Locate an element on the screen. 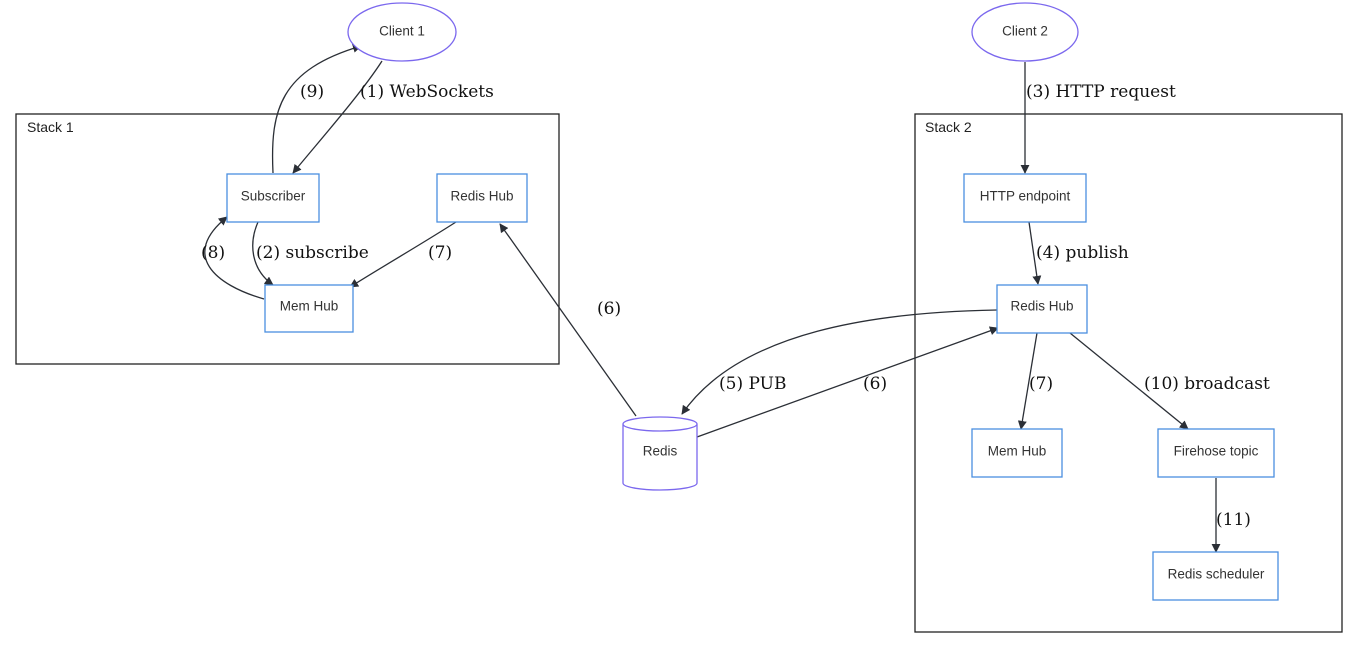 The image size is (1359, 649). edge-4-publish: (4) publish is located at coordinates (1078, 253).